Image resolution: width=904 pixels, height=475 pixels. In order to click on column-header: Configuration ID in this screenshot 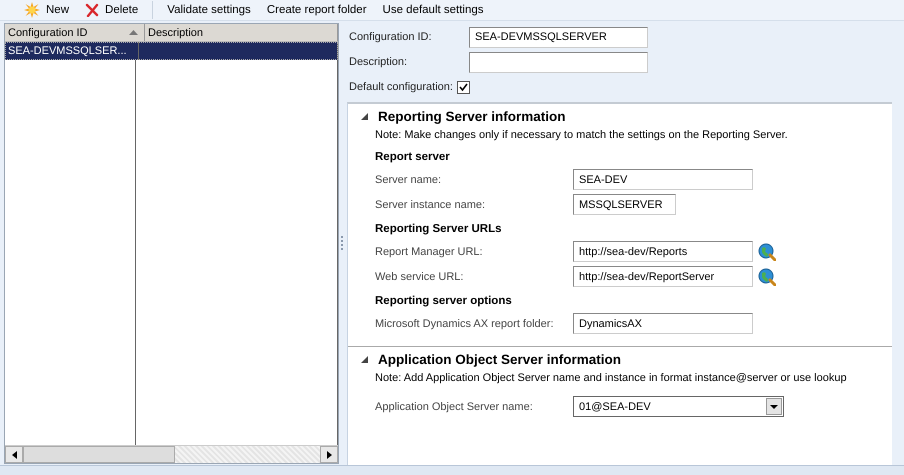, I will do `click(75, 32)`.